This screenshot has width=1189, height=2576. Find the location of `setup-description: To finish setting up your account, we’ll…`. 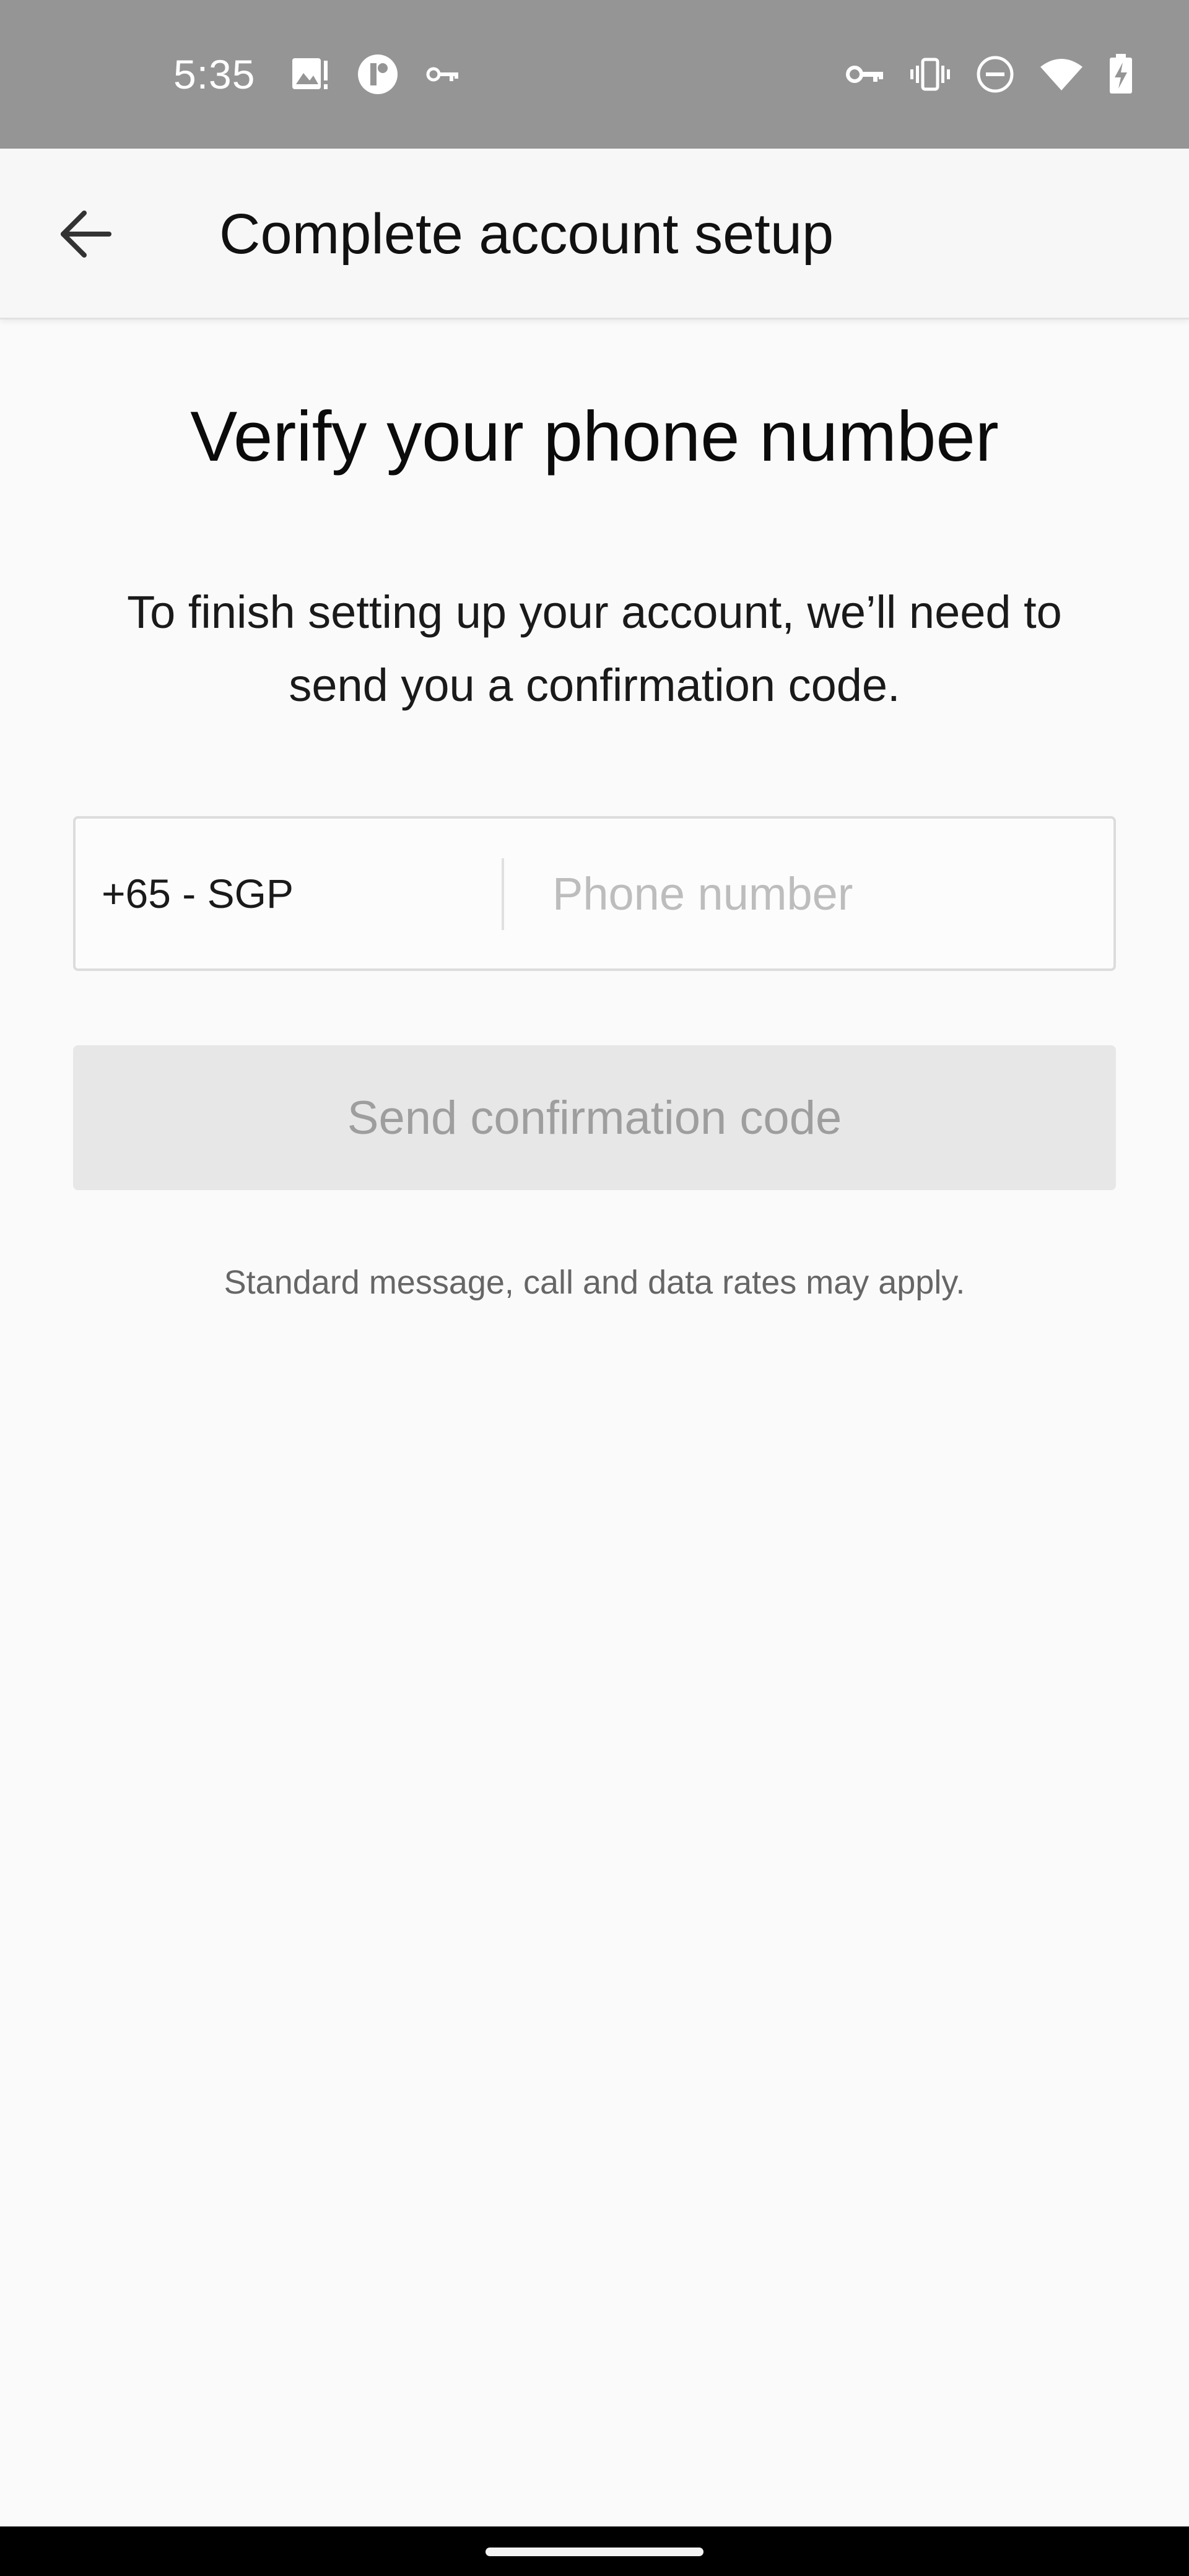

setup-description: To finish setting up your account, we’ll… is located at coordinates (594, 649).